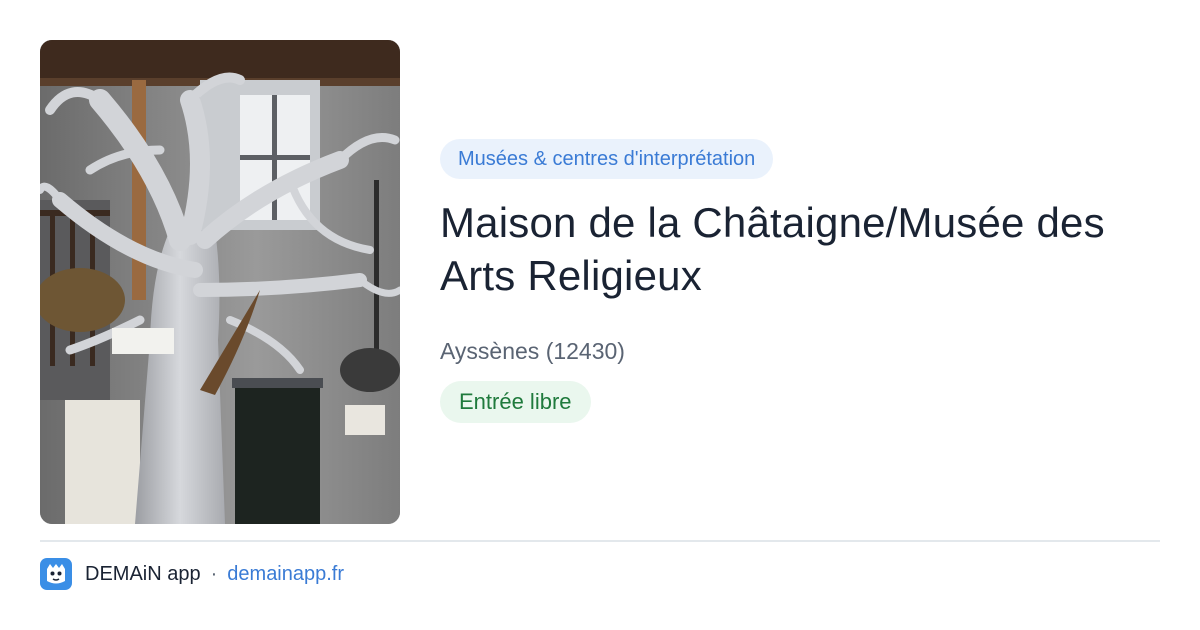 The image size is (1200, 630). I want to click on domain-link: demainapp.fr, so click(285, 574).